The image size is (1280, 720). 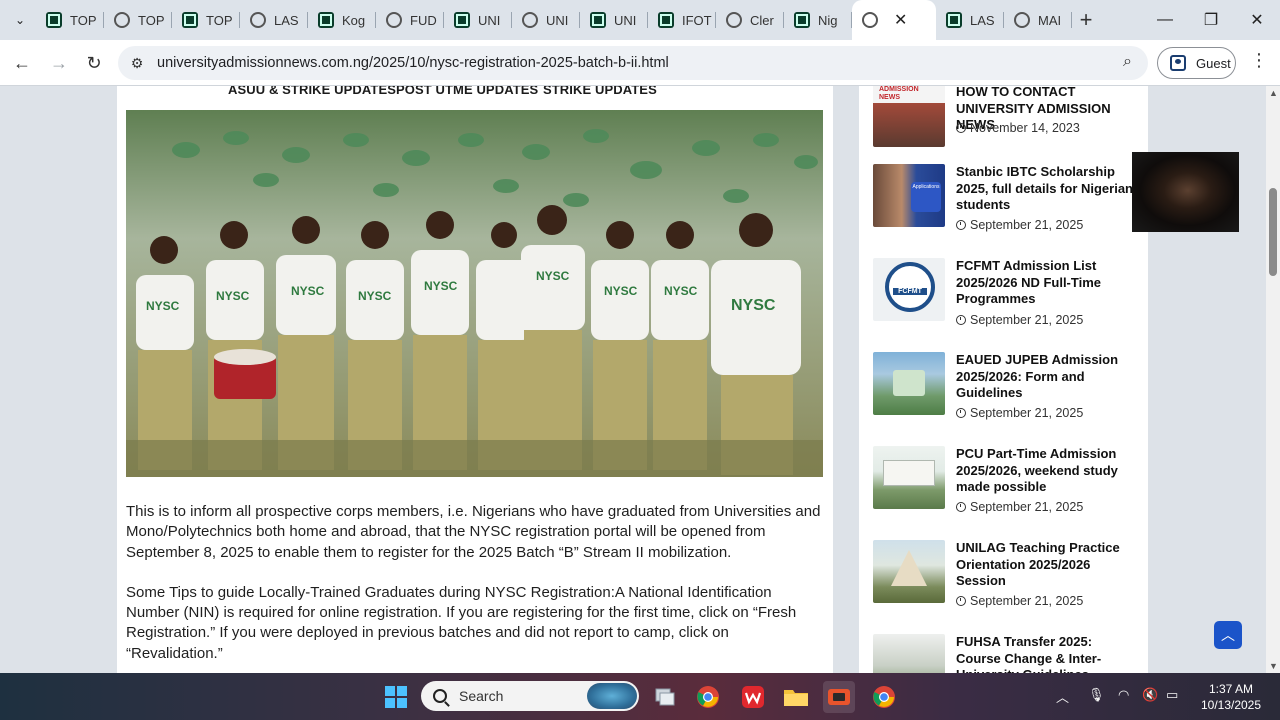 I want to click on microphone-icon: 🎙, so click(x=1096, y=695).